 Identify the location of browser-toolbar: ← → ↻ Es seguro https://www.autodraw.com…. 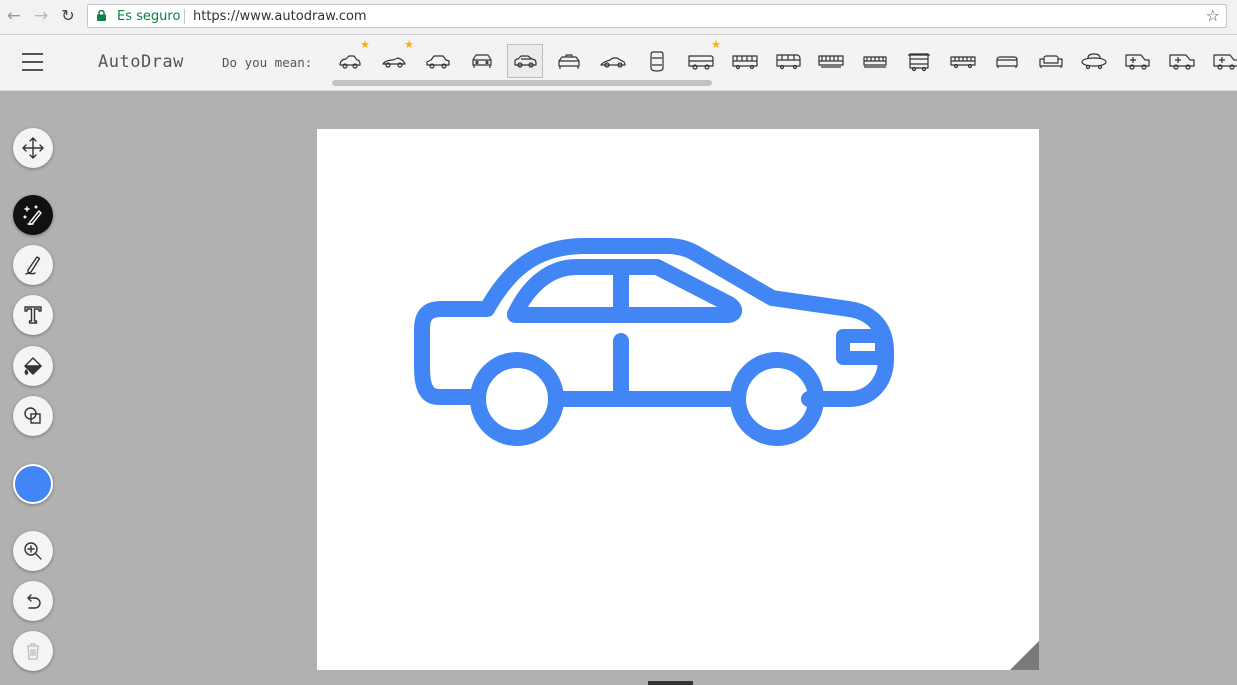
(618, 17).